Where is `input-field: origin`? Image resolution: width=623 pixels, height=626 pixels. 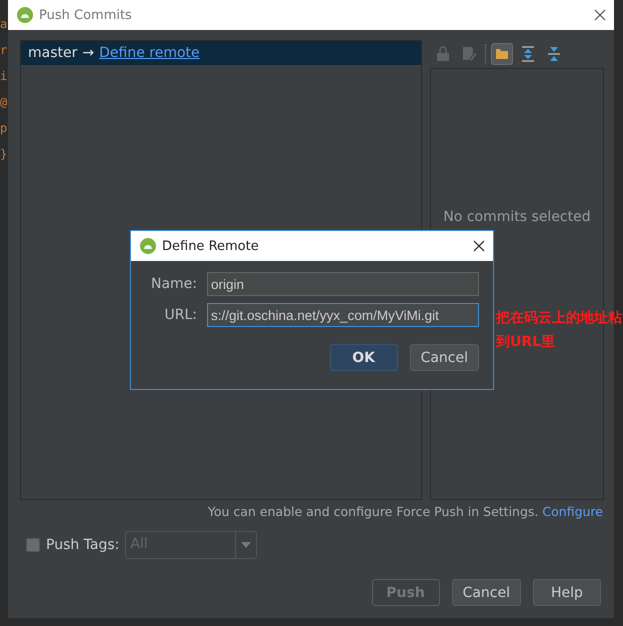 input-field: origin is located at coordinates (343, 284).